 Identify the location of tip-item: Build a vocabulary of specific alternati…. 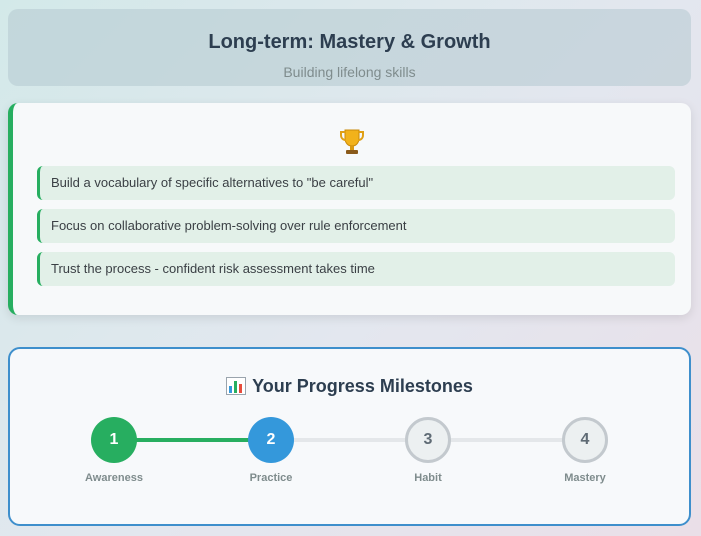
(356, 183).